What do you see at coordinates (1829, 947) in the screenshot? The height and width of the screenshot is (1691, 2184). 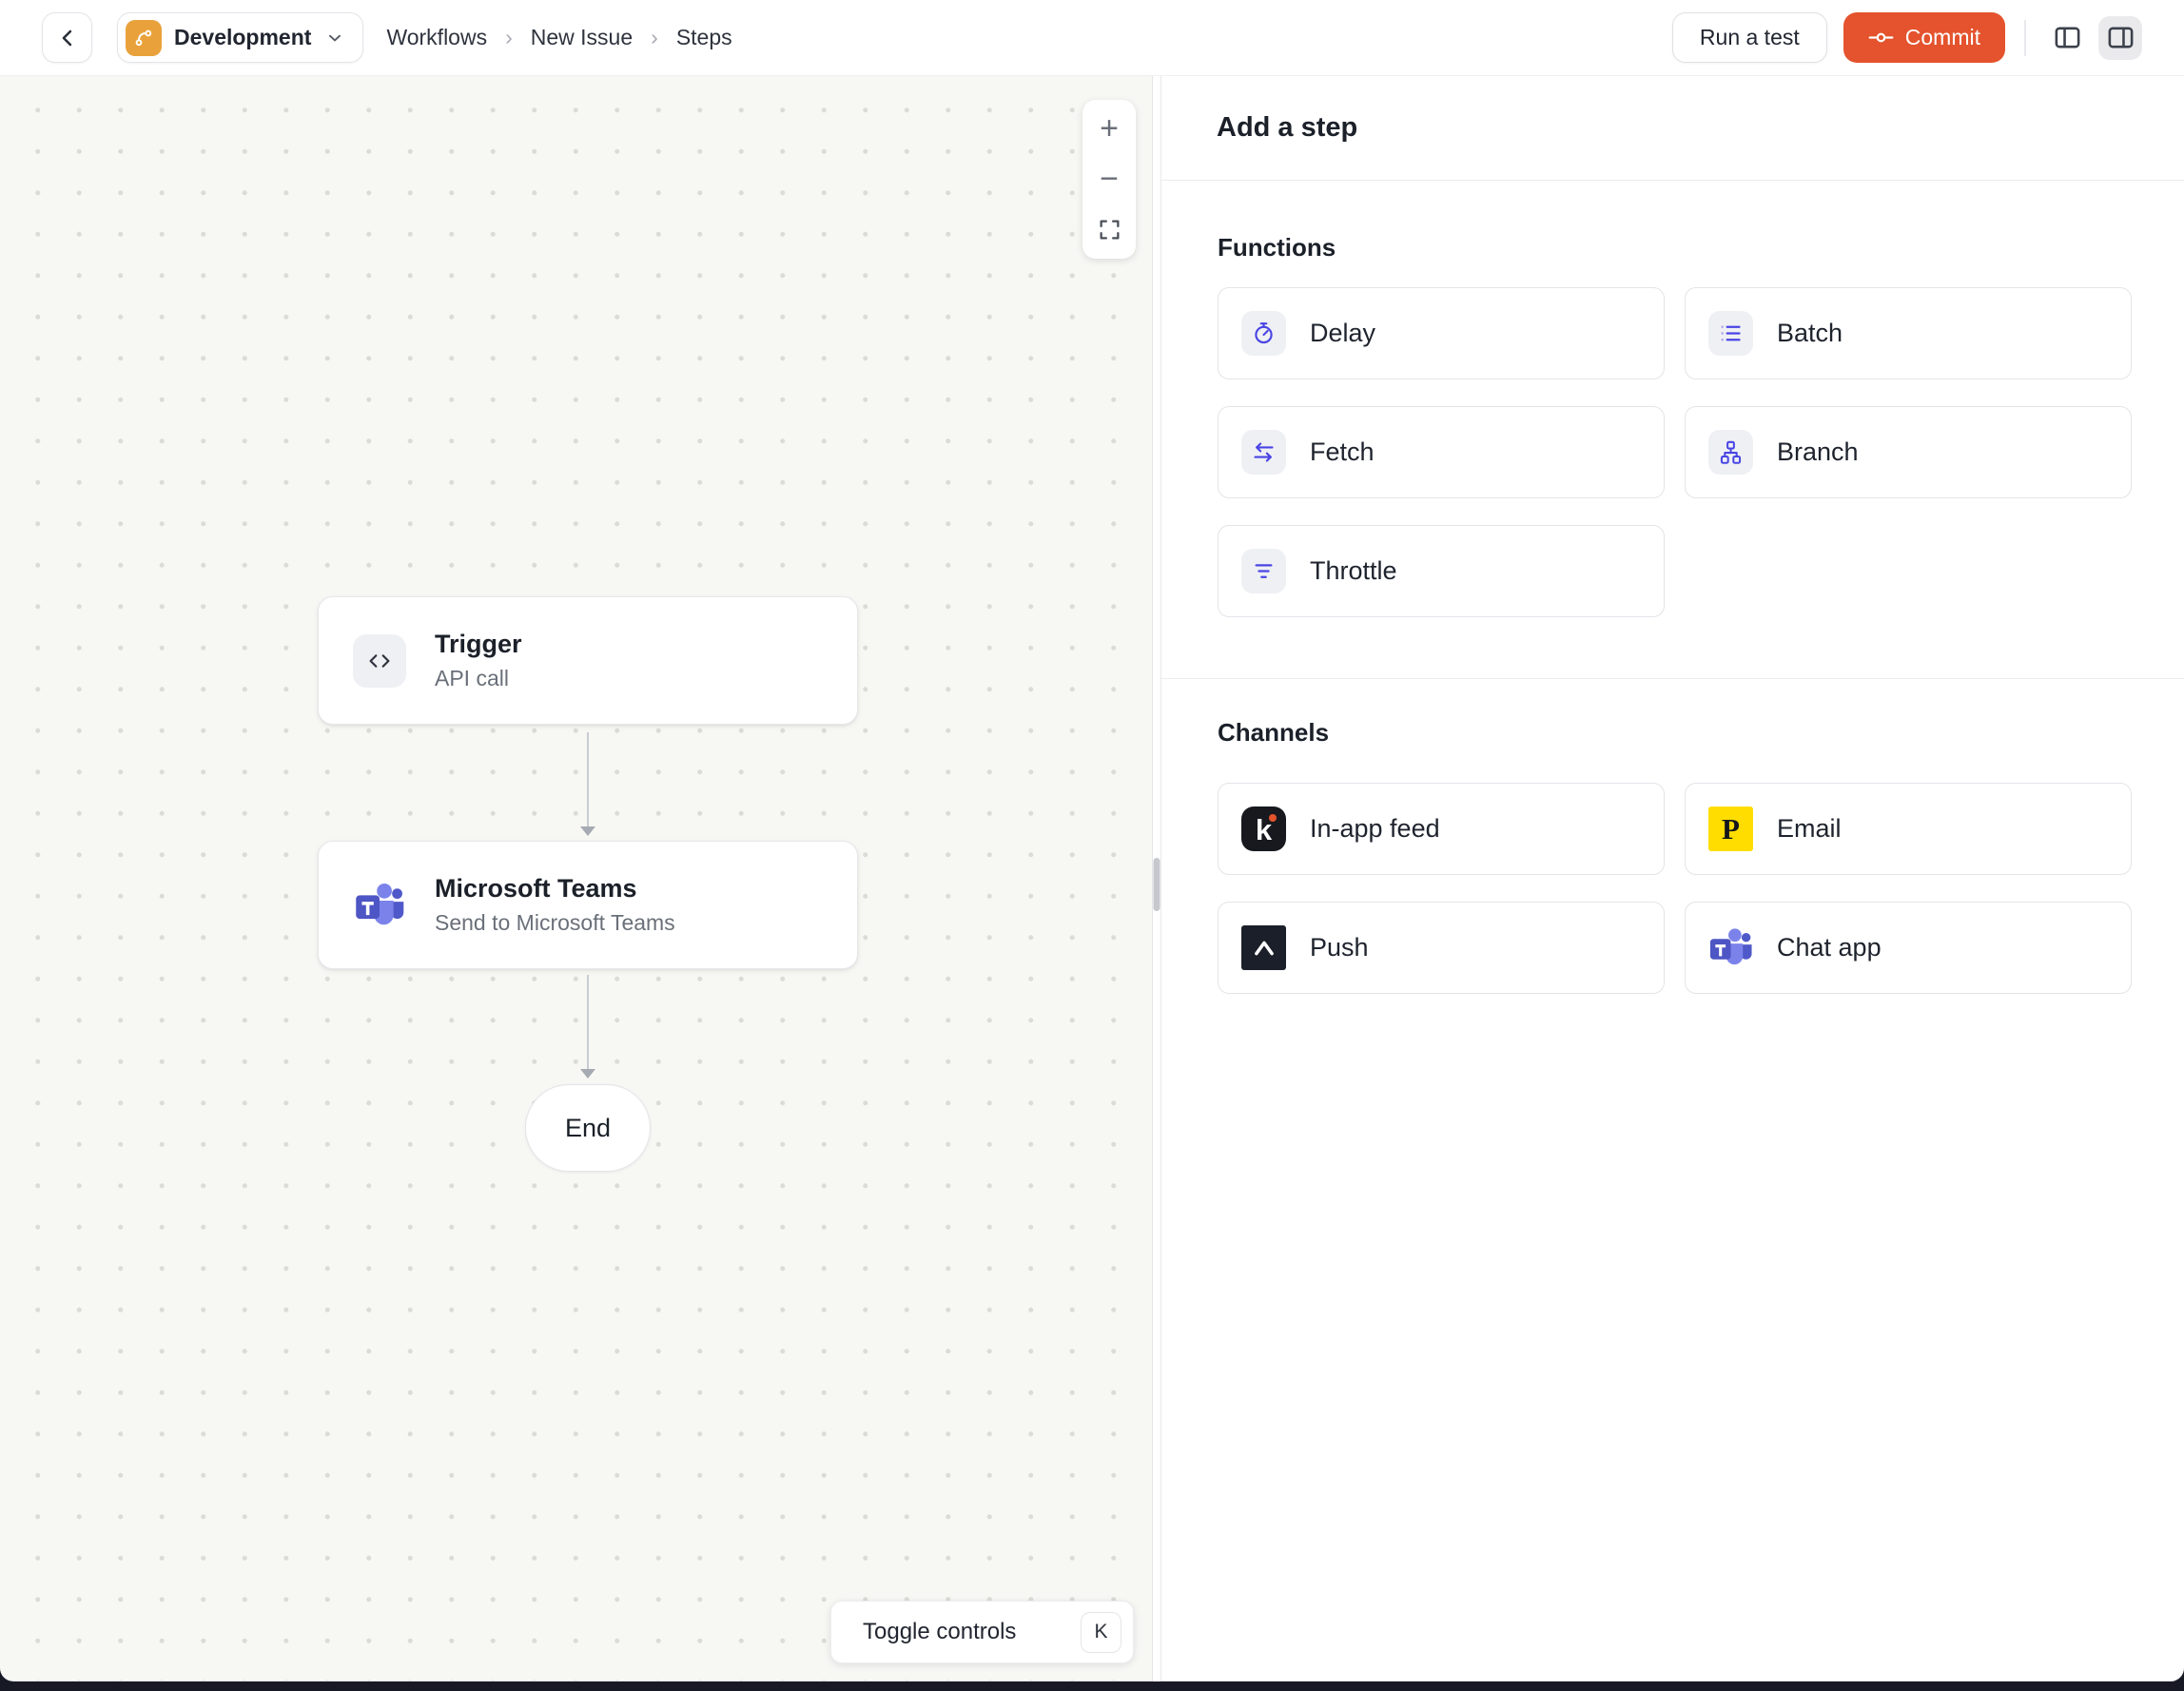 I see `card-label: Chat app` at bounding box center [1829, 947].